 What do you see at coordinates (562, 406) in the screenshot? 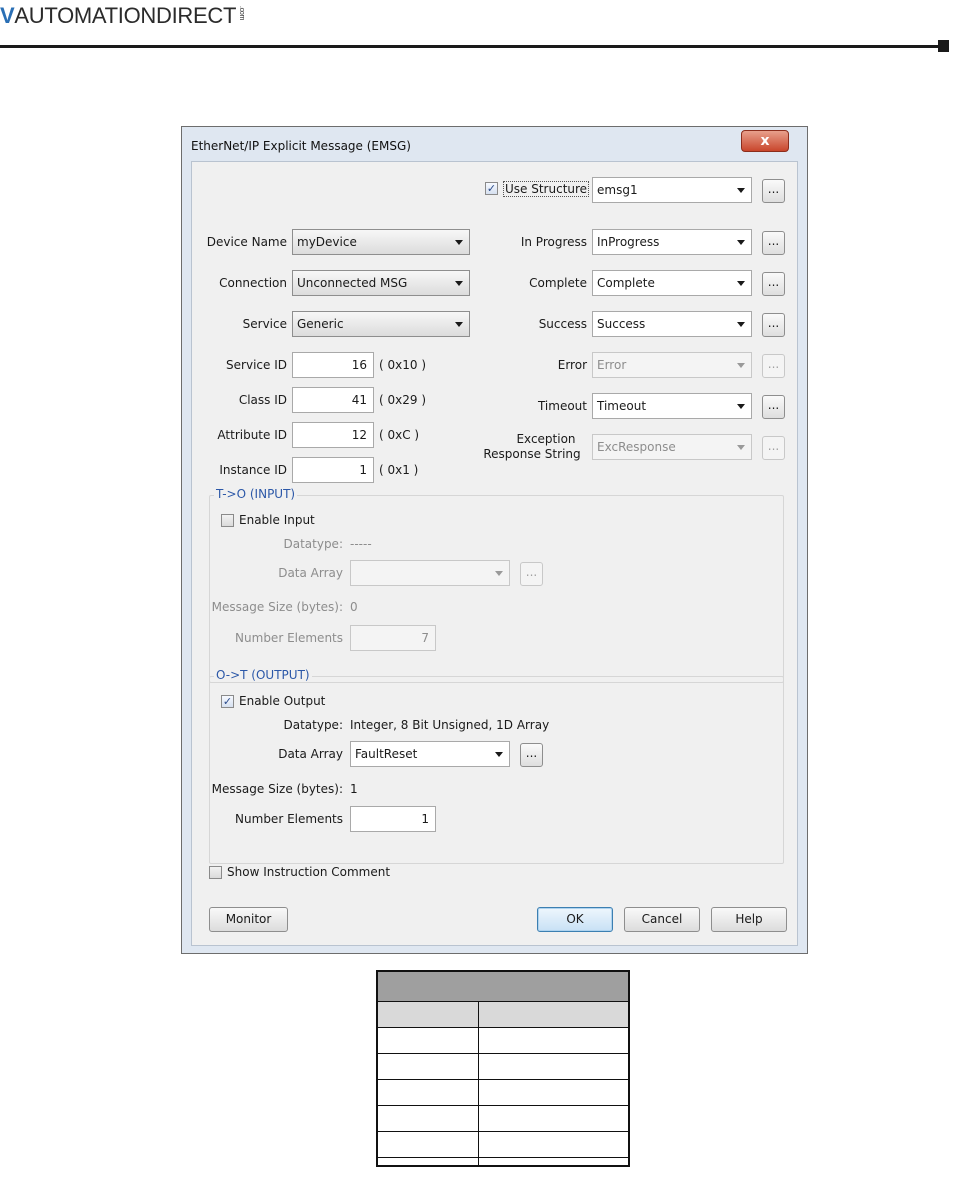
I see `timeout-label: Timeout` at bounding box center [562, 406].